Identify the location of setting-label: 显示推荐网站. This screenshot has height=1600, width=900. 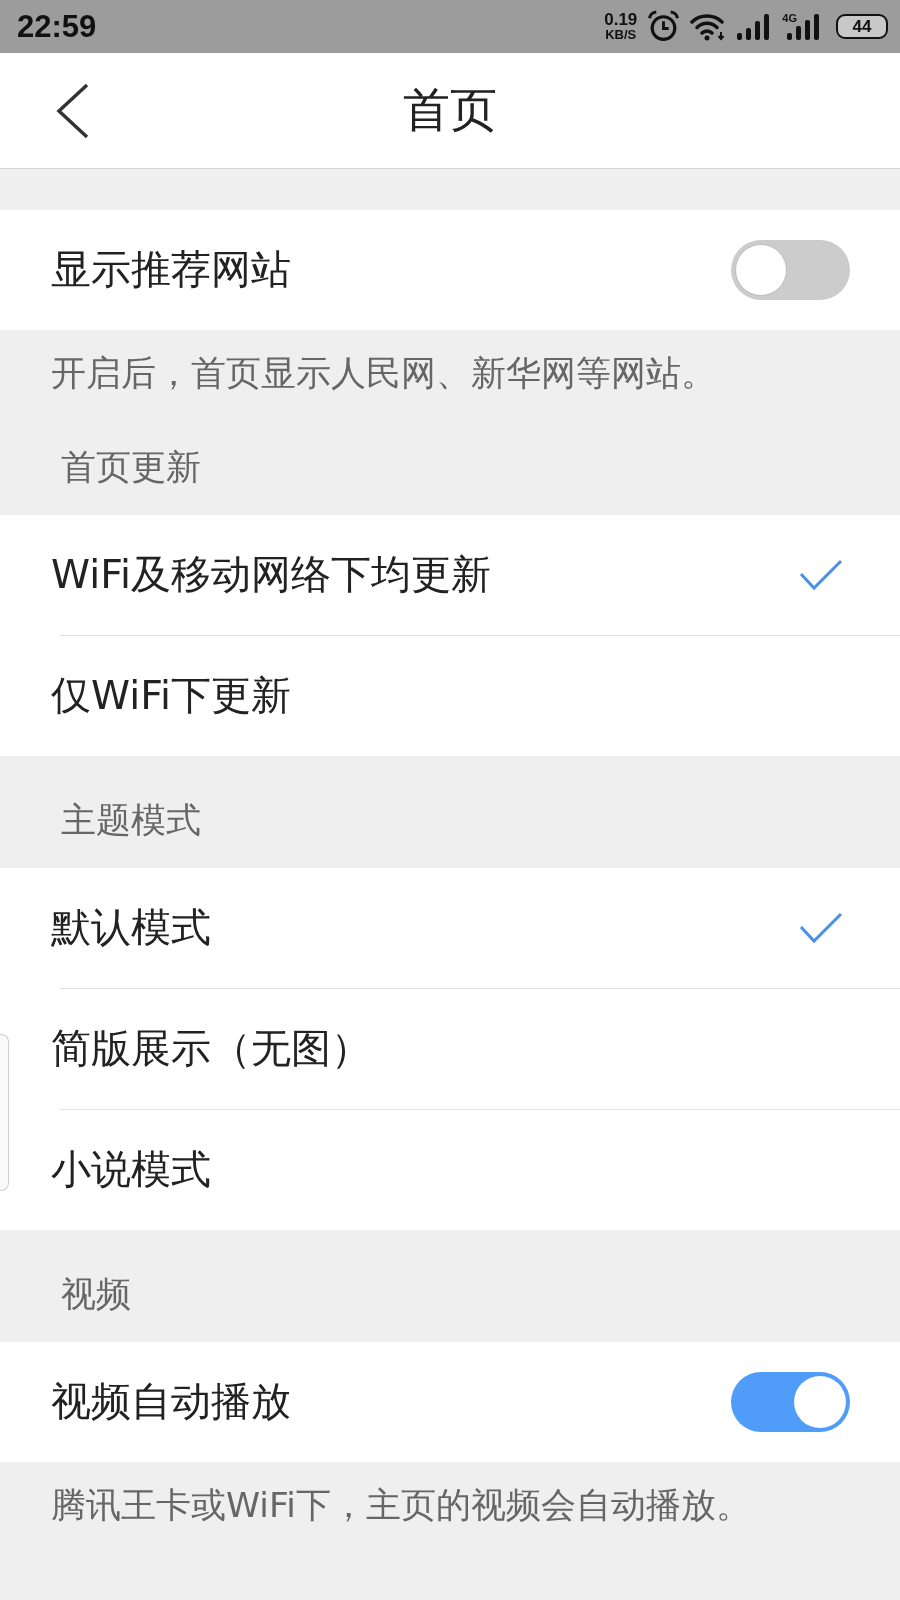
(171, 269).